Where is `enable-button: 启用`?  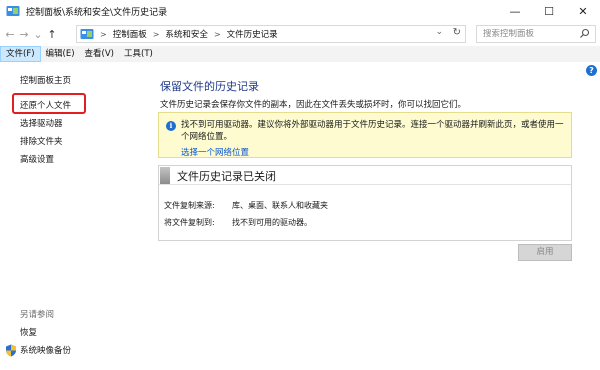
enable-button: 启用 is located at coordinates (545, 252).